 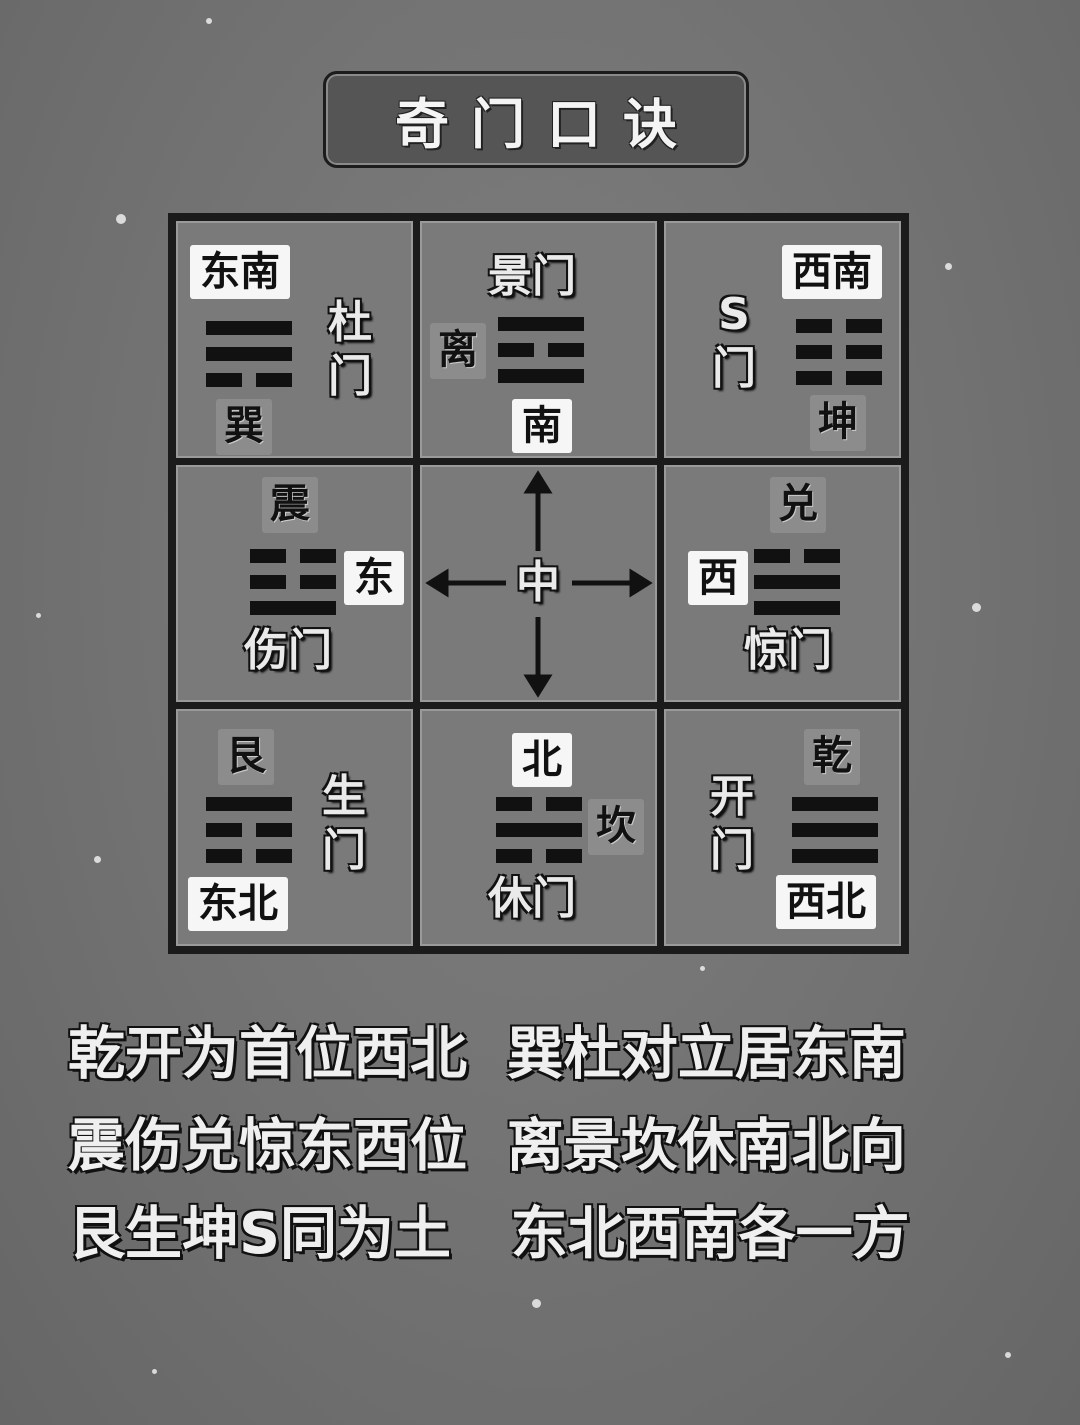 What do you see at coordinates (240, 272) in the screenshot?
I see `direction-tag-southeast: 东南` at bounding box center [240, 272].